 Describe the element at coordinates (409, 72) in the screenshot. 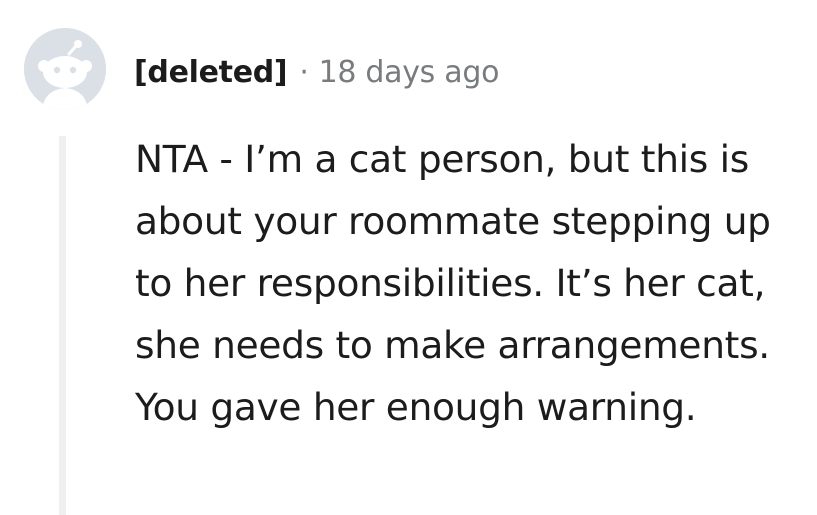

I see `comment-timestamp: 18 days ago` at that location.